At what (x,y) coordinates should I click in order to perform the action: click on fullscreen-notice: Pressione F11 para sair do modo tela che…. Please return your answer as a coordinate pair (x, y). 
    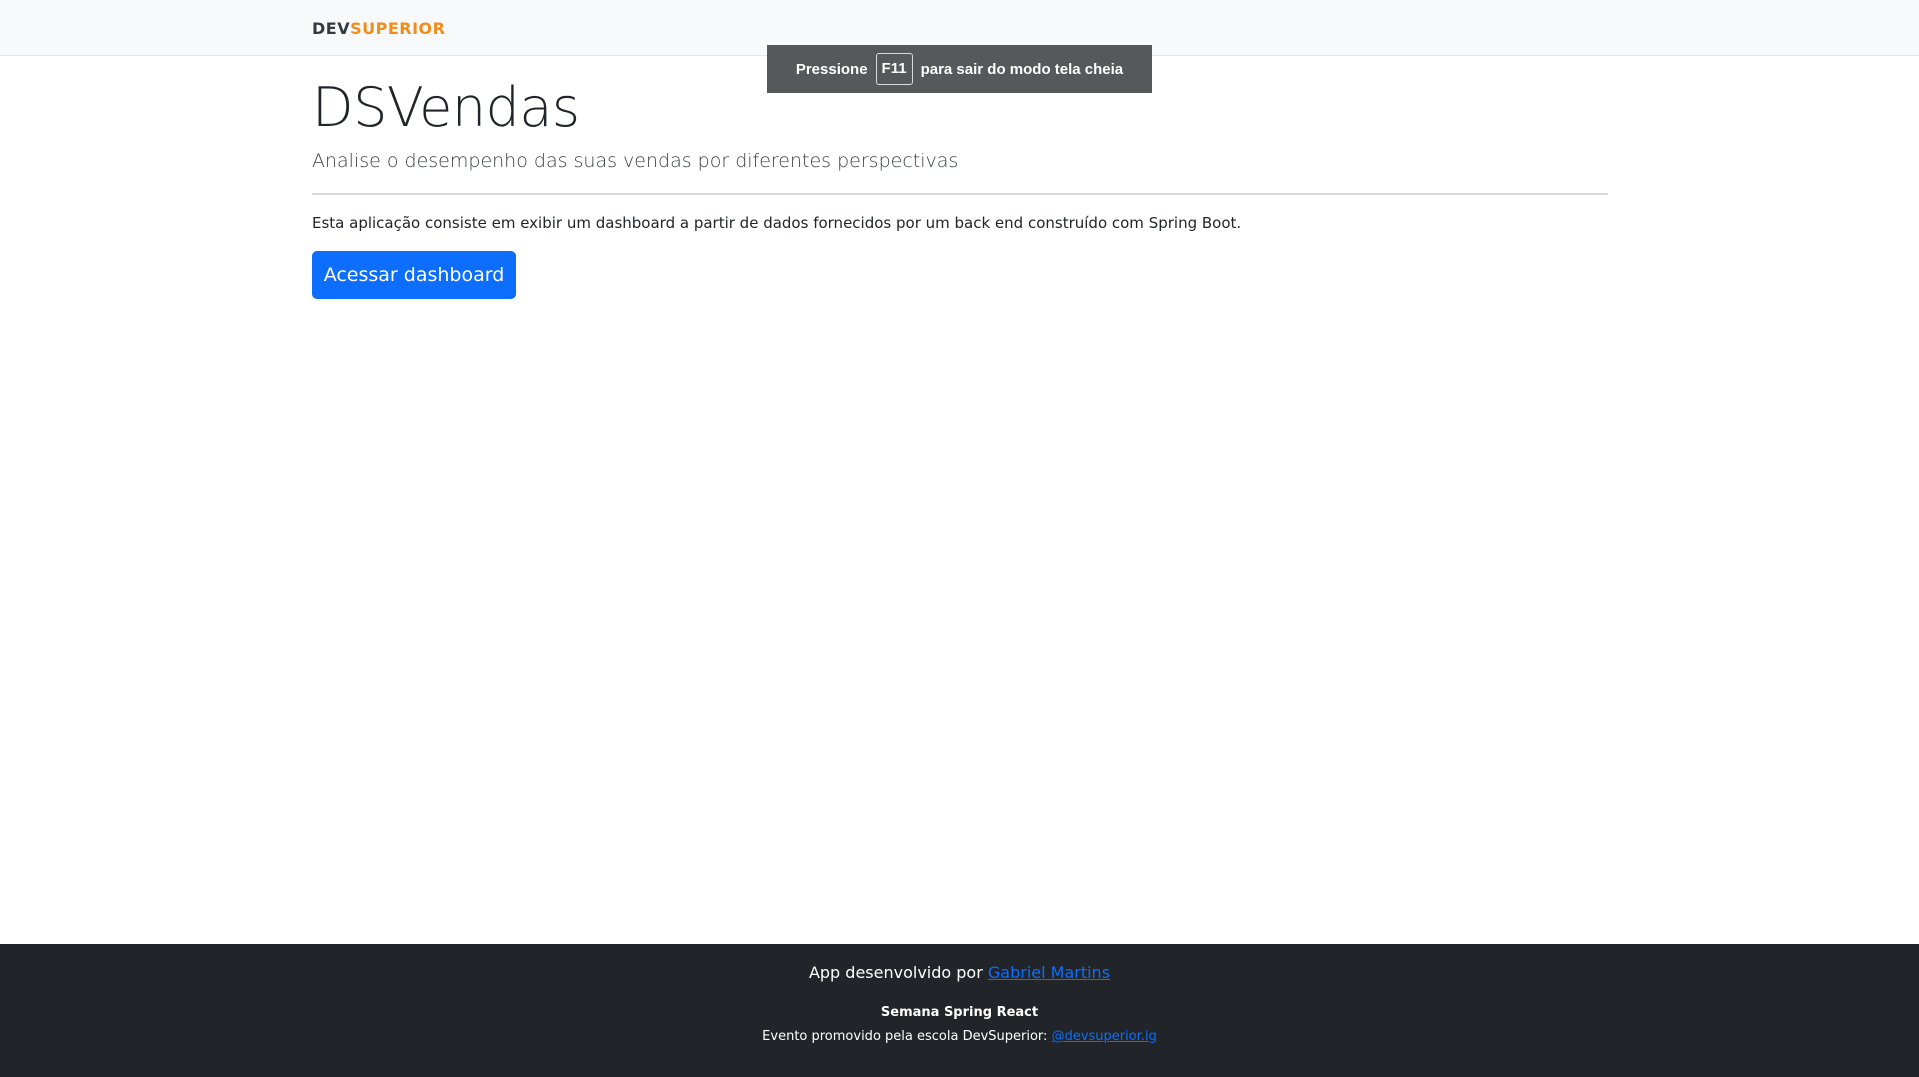
    Looking at the image, I should click on (959, 69).